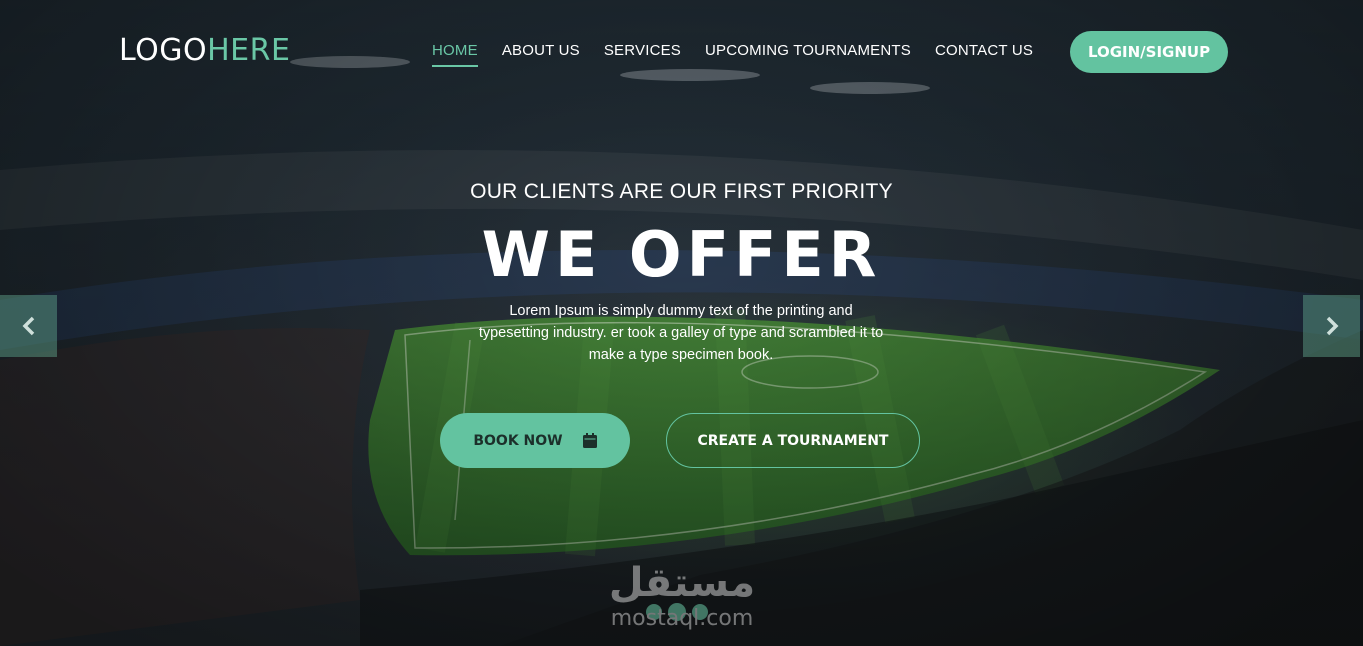 Image resolution: width=1363 pixels, height=646 pixels. What do you see at coordinates (793, 440) in the screenshot?
I see `create-tournament-button: CREATE A TOURNAMENT` at bounding box center [793, 440].